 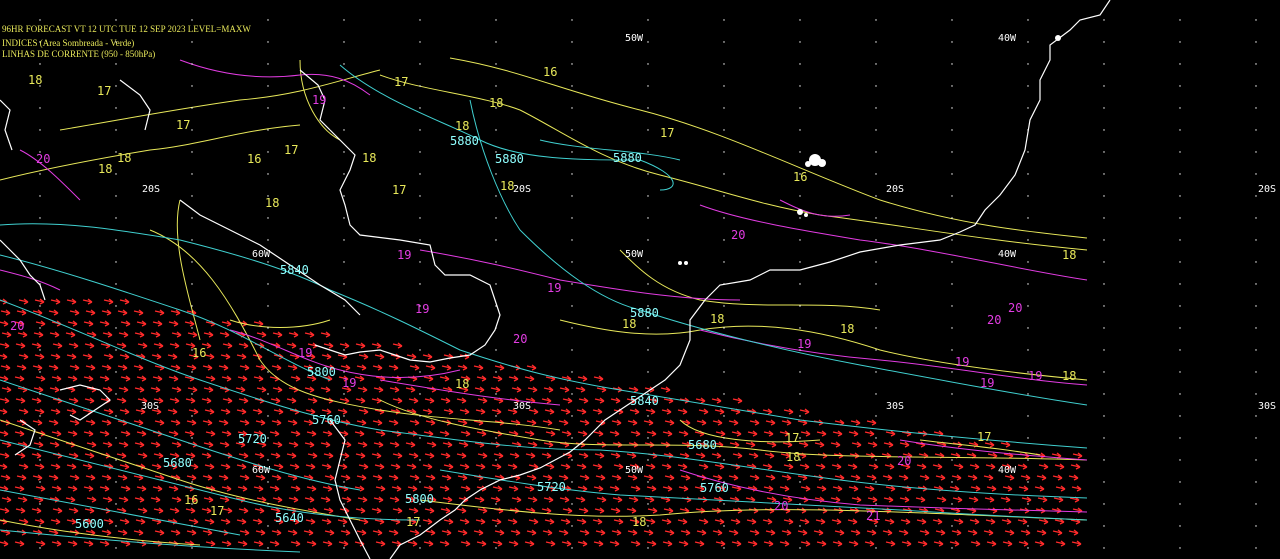 What do you see at coordinates (551, 487) in the screenshot?
I see `geopotential-label: 5720` at bounding box center [551, 487].